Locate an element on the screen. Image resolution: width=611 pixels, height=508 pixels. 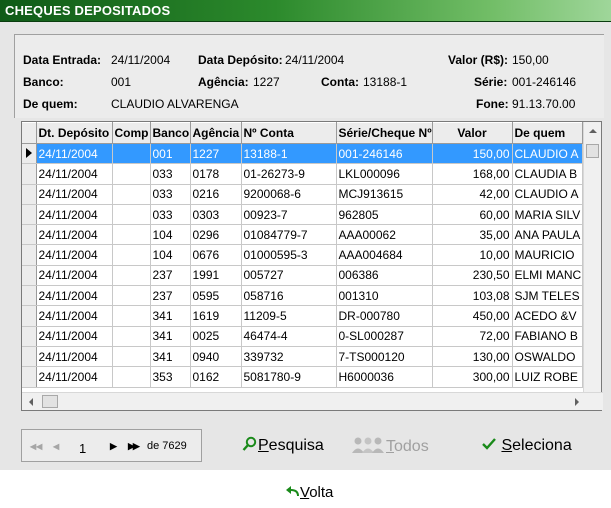
vertical-scrollbar is located at coordinates (592, 257).